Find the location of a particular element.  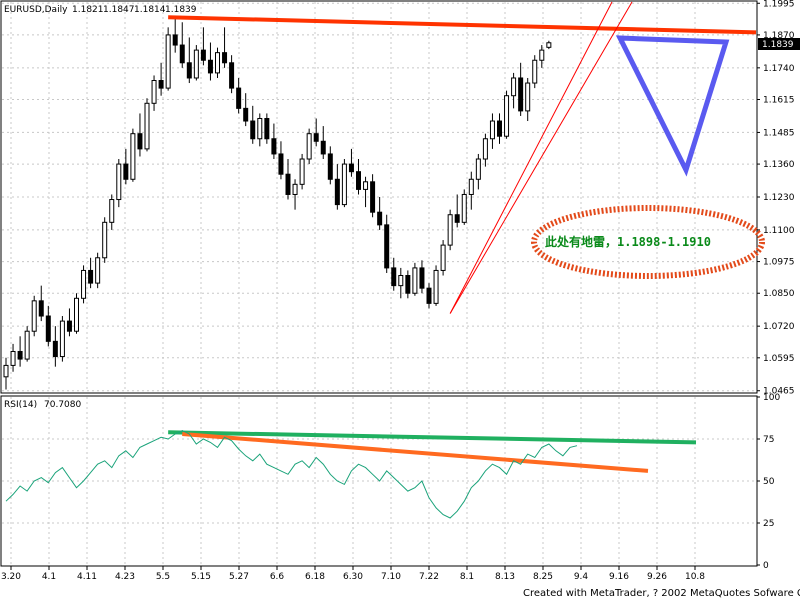

ohlc-value: 1.1847 is located at coordinates (119, 10).